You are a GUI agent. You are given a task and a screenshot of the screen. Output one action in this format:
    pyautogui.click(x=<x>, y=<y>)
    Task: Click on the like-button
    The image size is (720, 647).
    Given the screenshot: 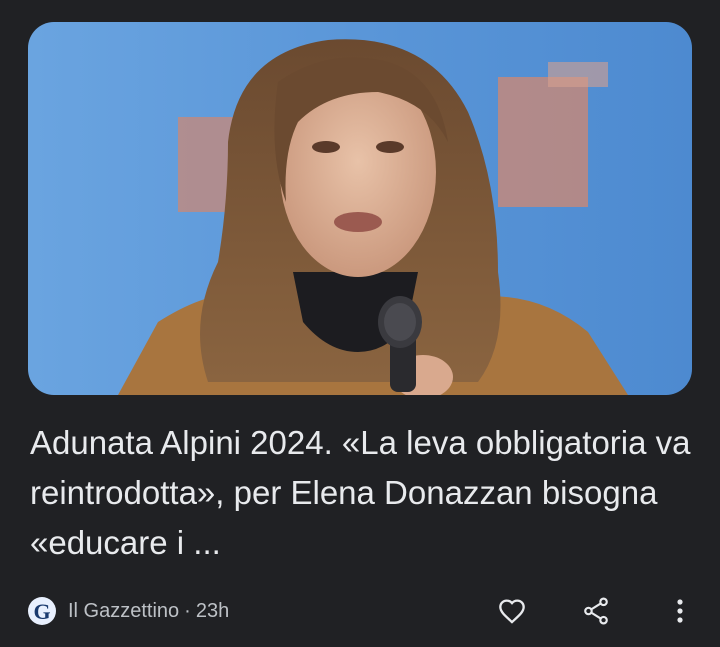 What is the action you would take?
    pyautogui.click(x=512, y=611)
    